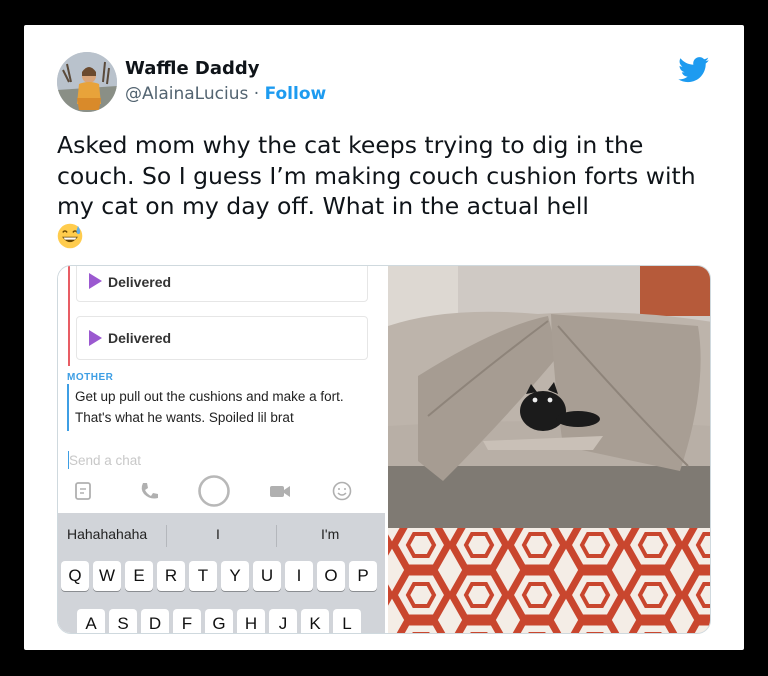 The height and width of the screenshot is (676, 768). Describe the element at coordinates (267, 576) in the screenshot. I see `key-u: U` at that location.